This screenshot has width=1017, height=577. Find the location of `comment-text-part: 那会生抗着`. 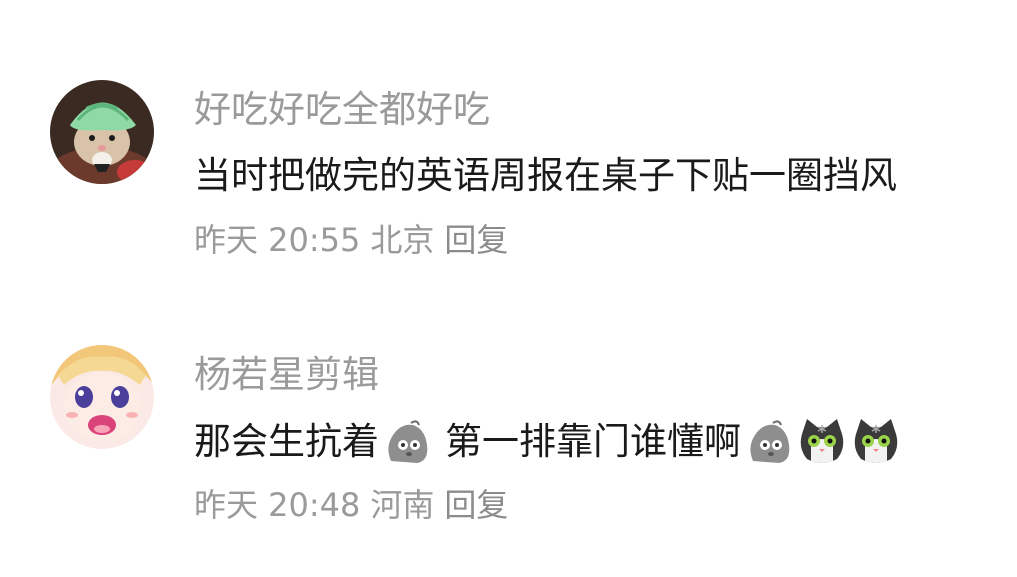

comment-text-part: 那会生抗着 is located at coordinates (286, 441).